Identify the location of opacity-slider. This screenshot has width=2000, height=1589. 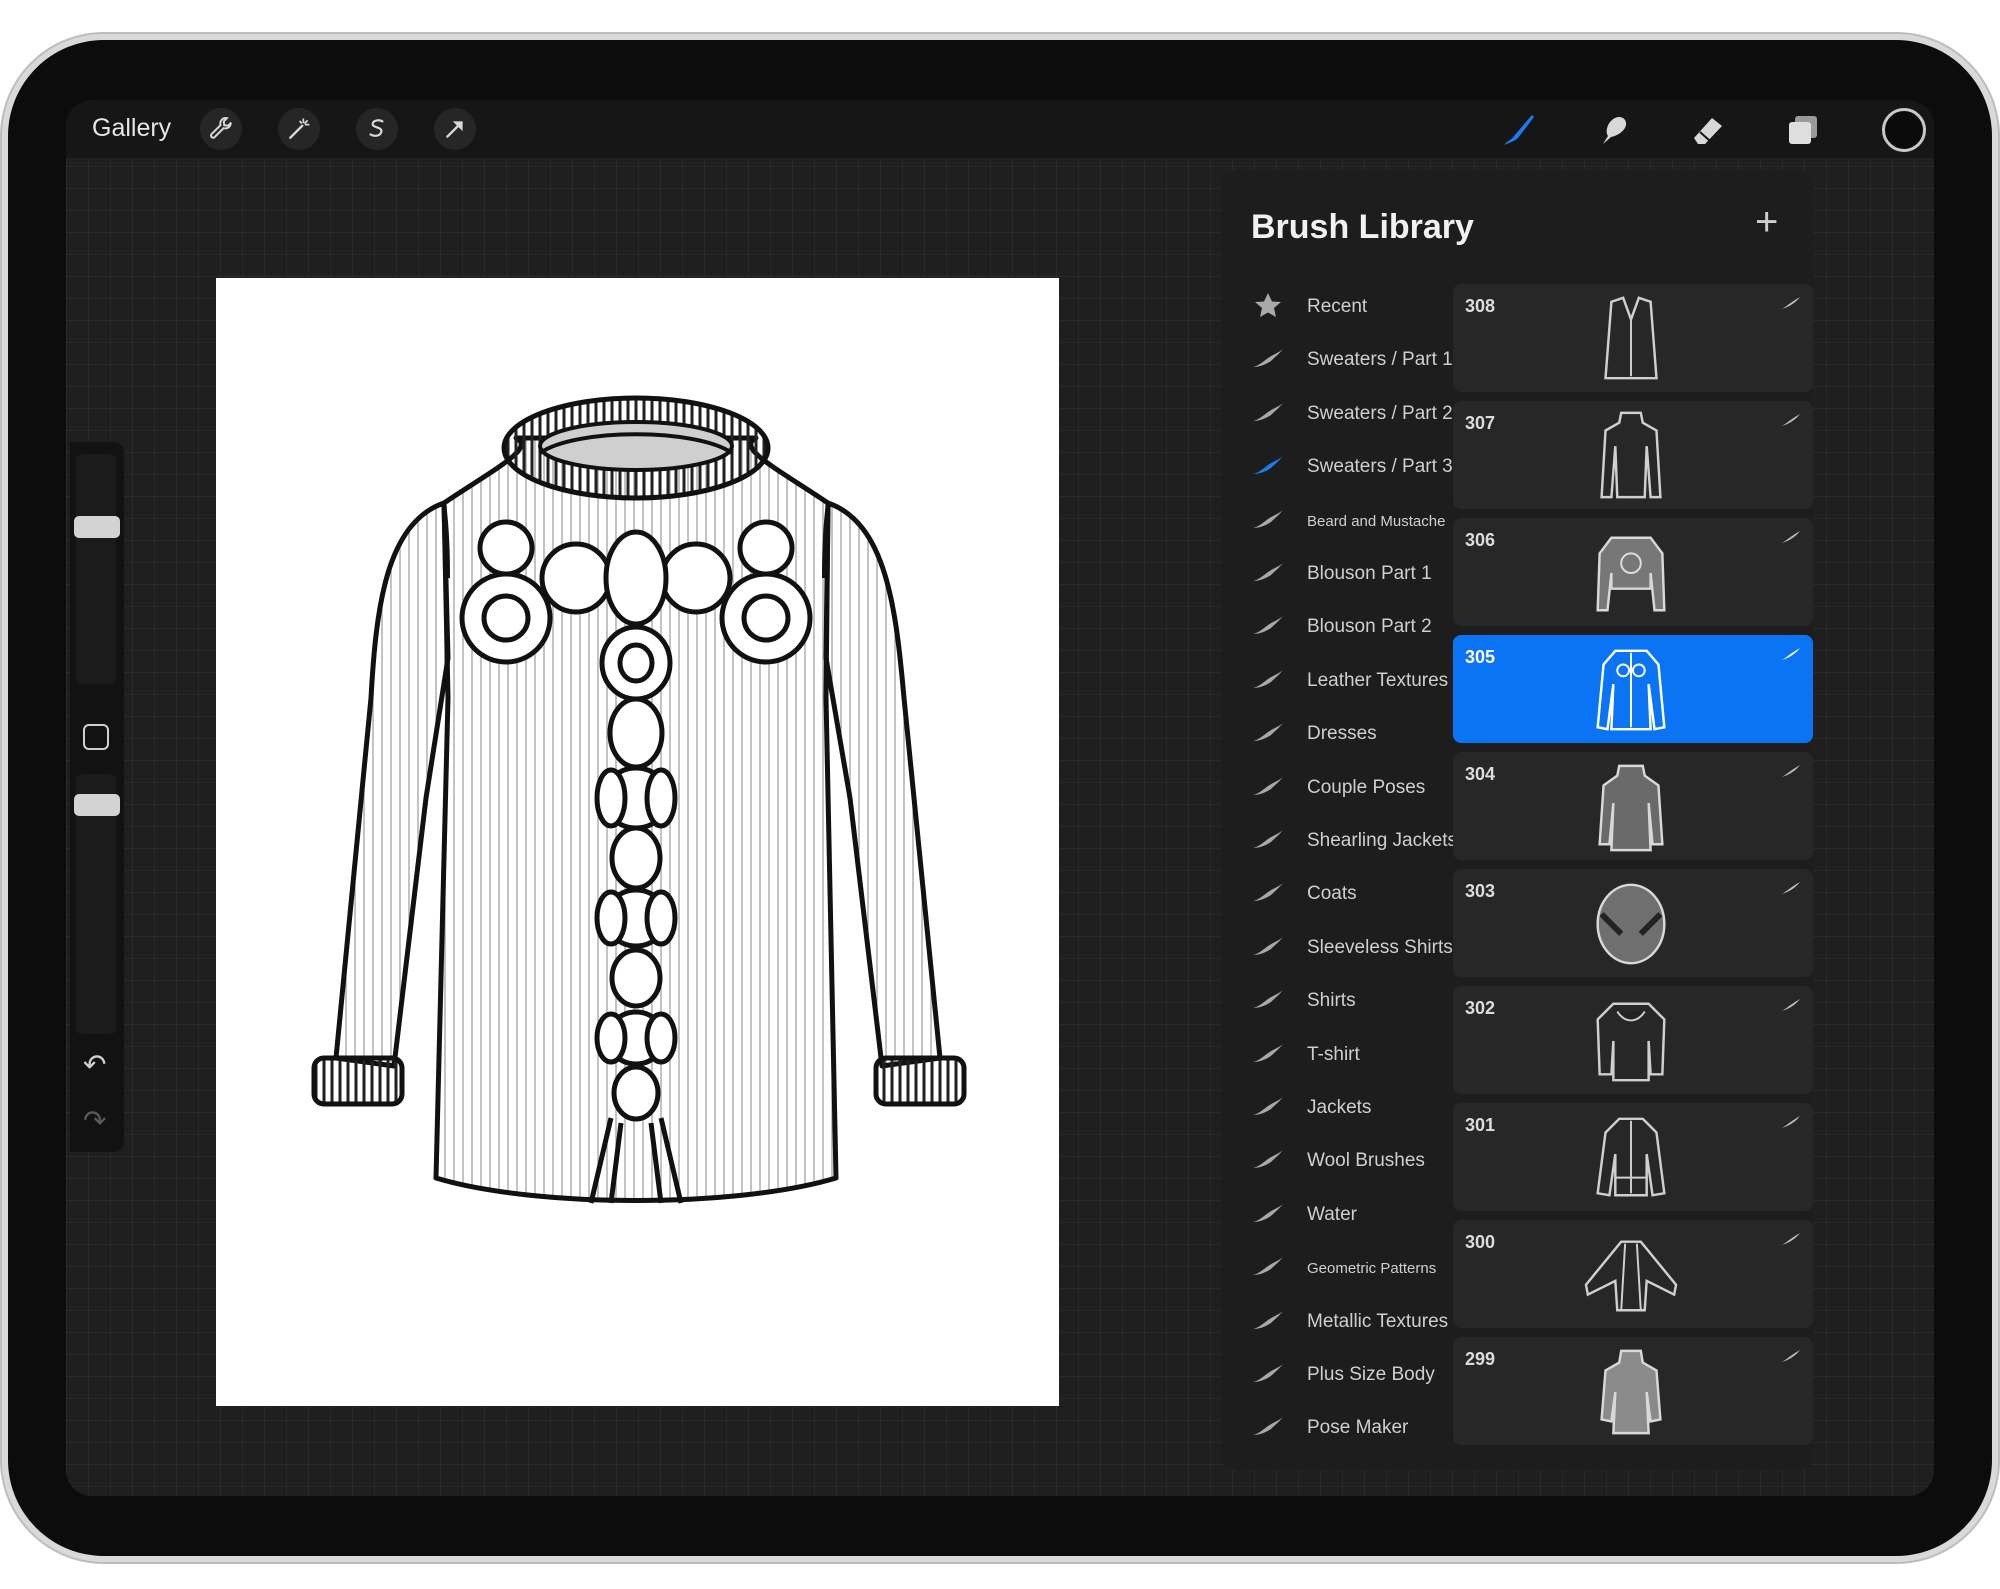
(97, 904).